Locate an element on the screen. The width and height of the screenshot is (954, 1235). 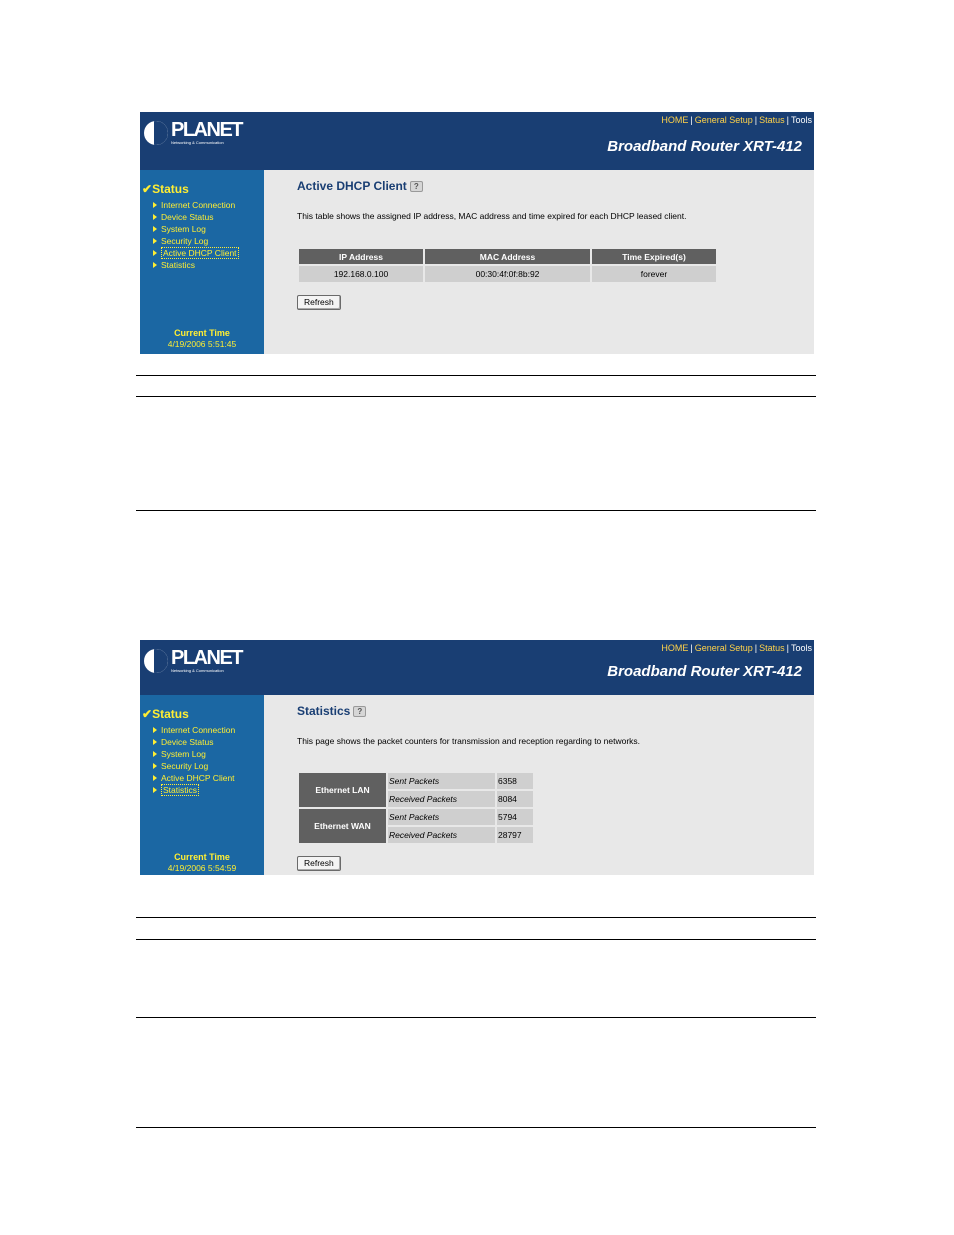
lan-sent-value: 6358 is located at coordinates (515, 781).